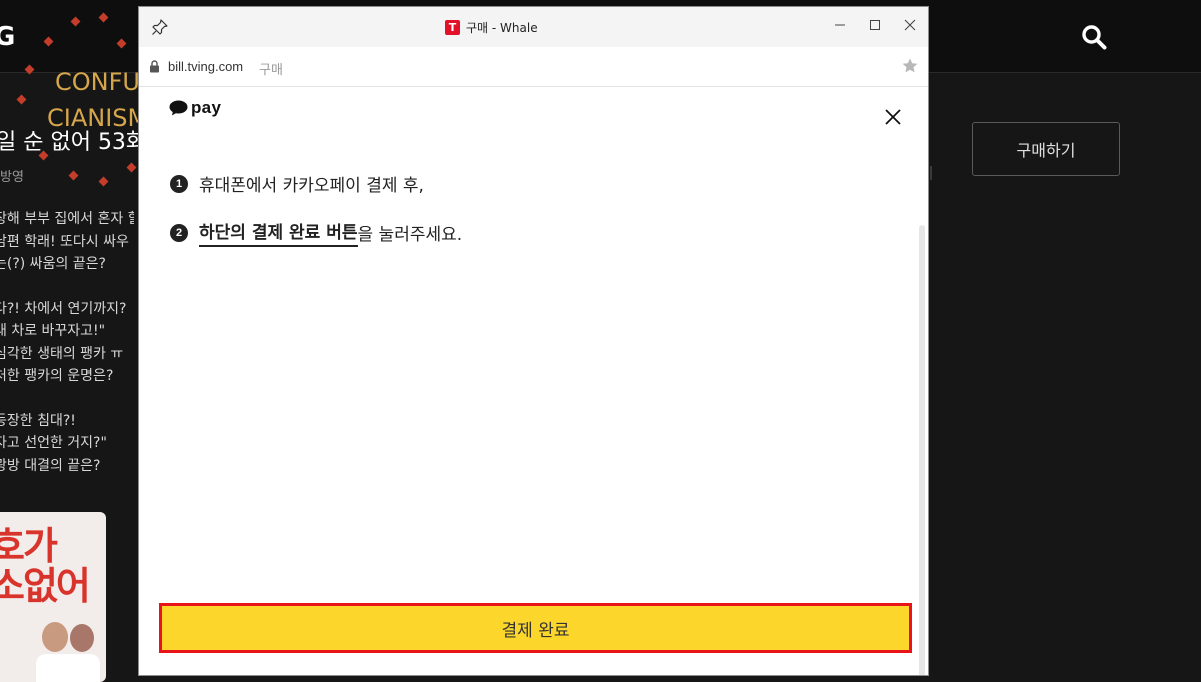 The width and height of the screenshot is (1201, 682). What do you see at coordinates (922, 450) in the screenshot?
I see `scrollbar` at bounding box center [922, 450].